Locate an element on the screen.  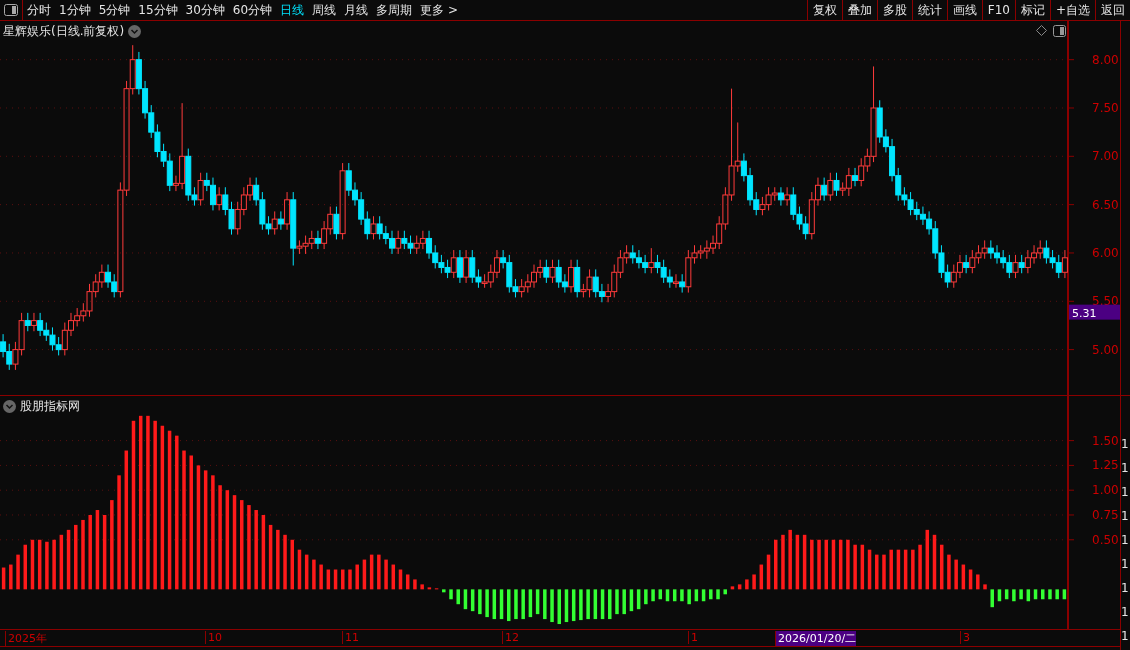
time-label: 2026/01/20/二 is located at coordinates (816, 638).